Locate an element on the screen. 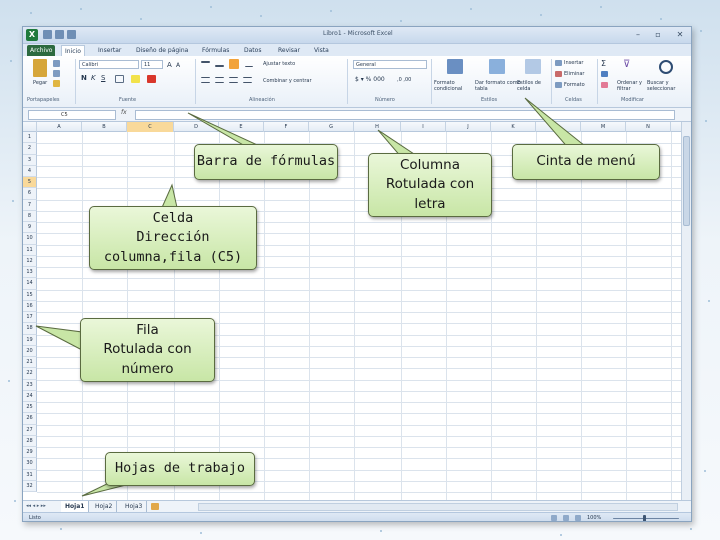 Image resolution: width=720 pixels, height=540 pixels. wrap-text-button: Ajustar texto is located at coordinates (279, 64).